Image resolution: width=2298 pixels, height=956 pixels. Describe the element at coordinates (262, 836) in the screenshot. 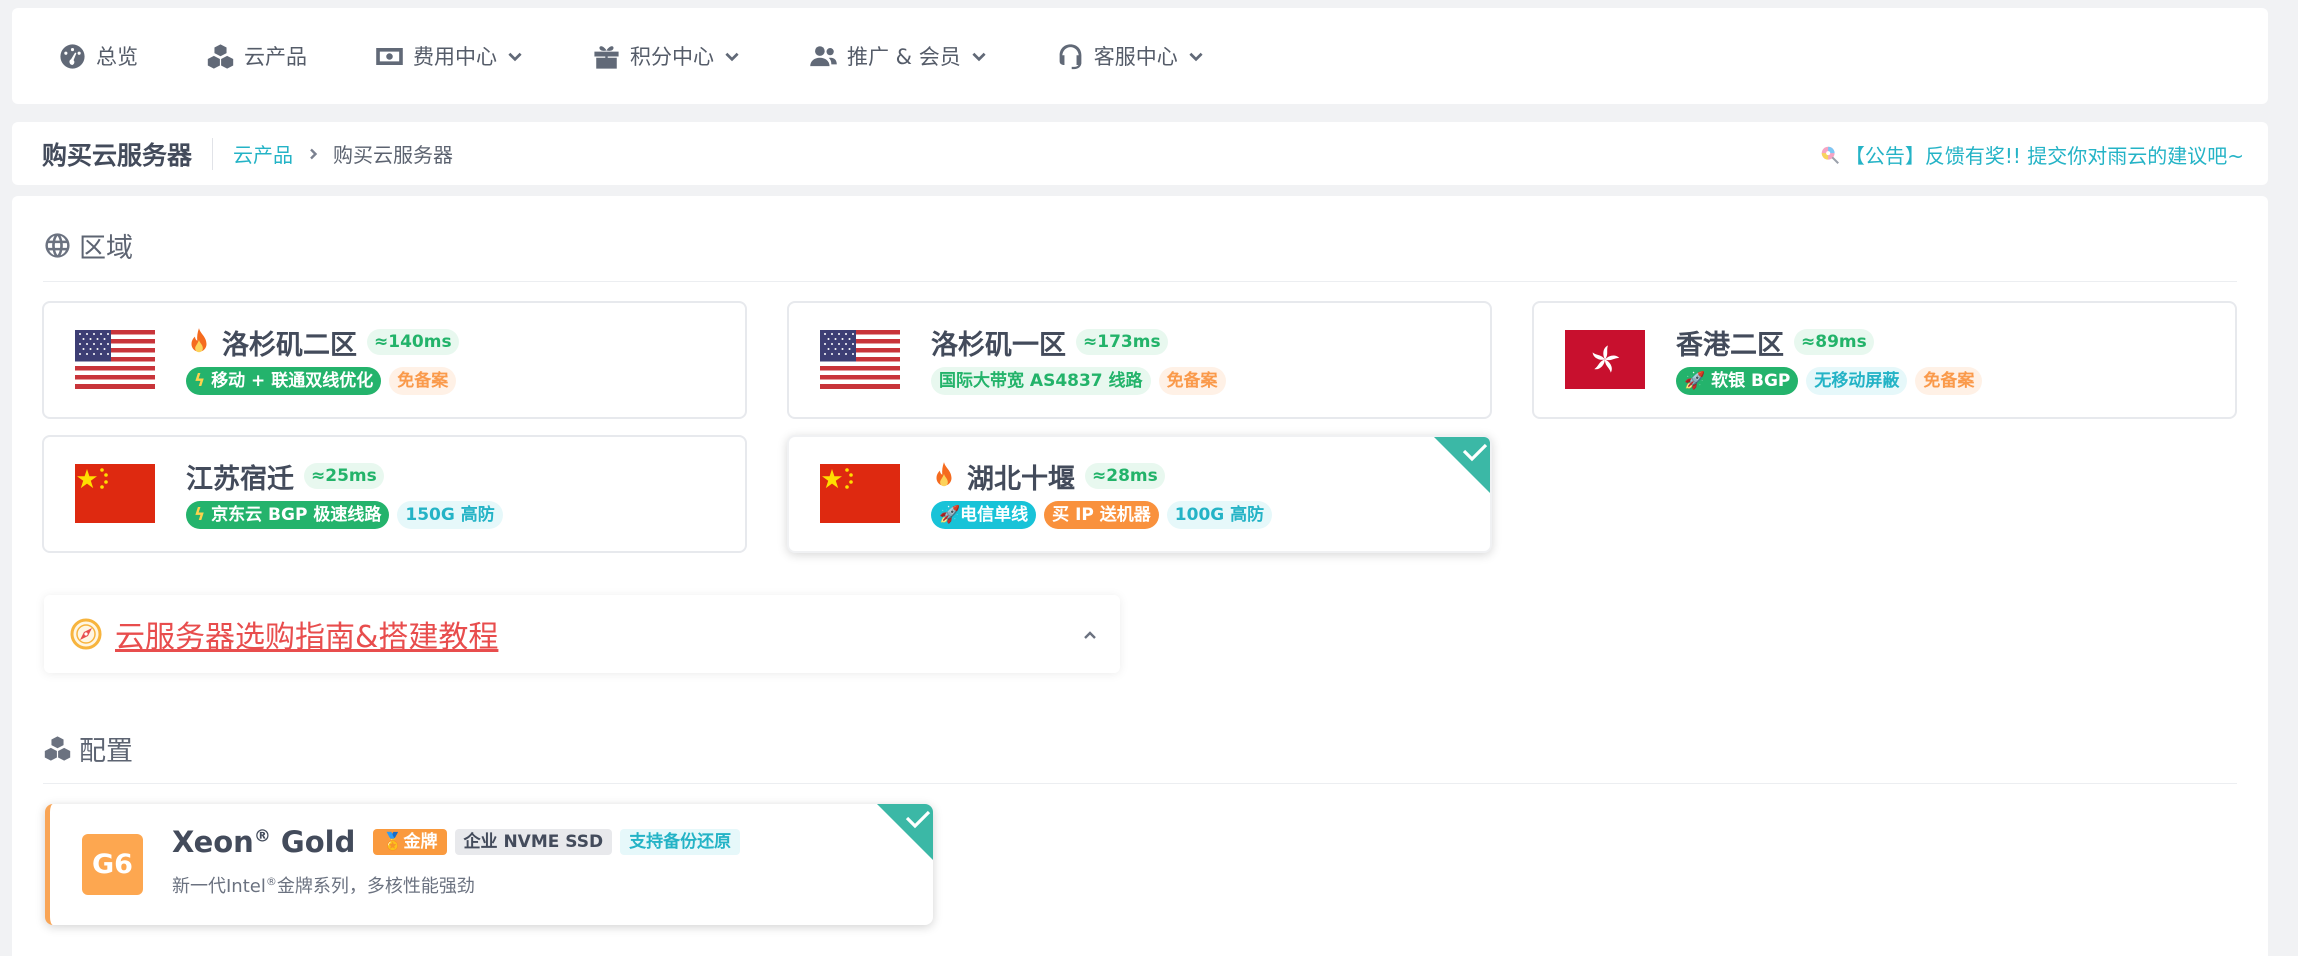

I see `registered-mark: ®` at that location.